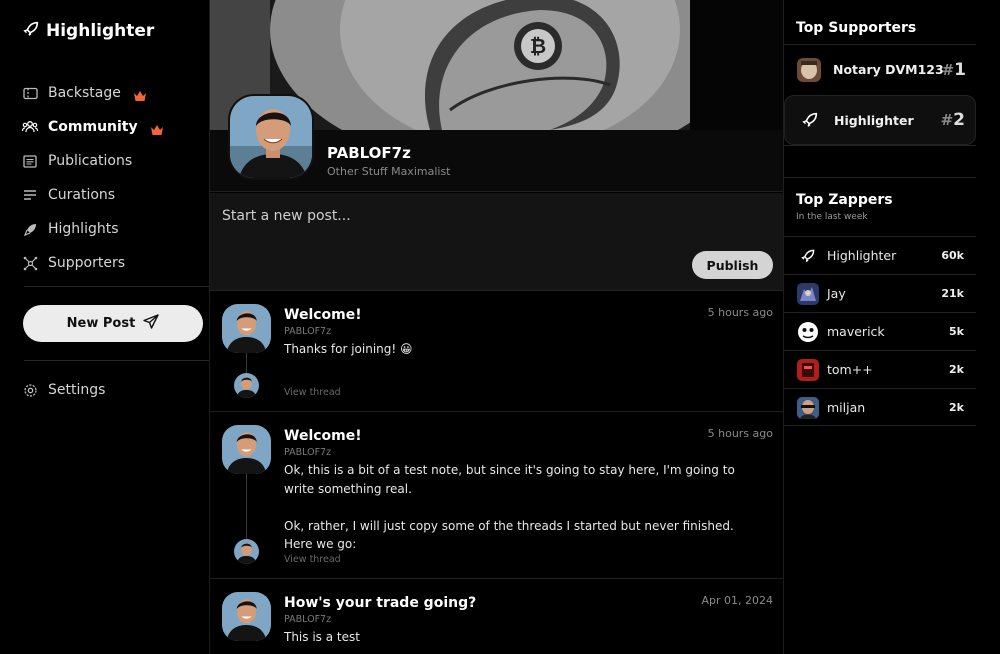  What do you see at coordinates (880, 369) in the screenshot?
I see `zapper-row: tom++ 2k` at bounding box center [880, 369].